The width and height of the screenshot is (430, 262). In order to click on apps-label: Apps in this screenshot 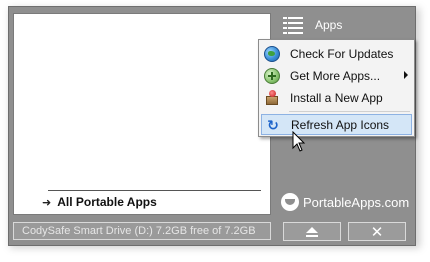, I will do `click(329, 25)`.